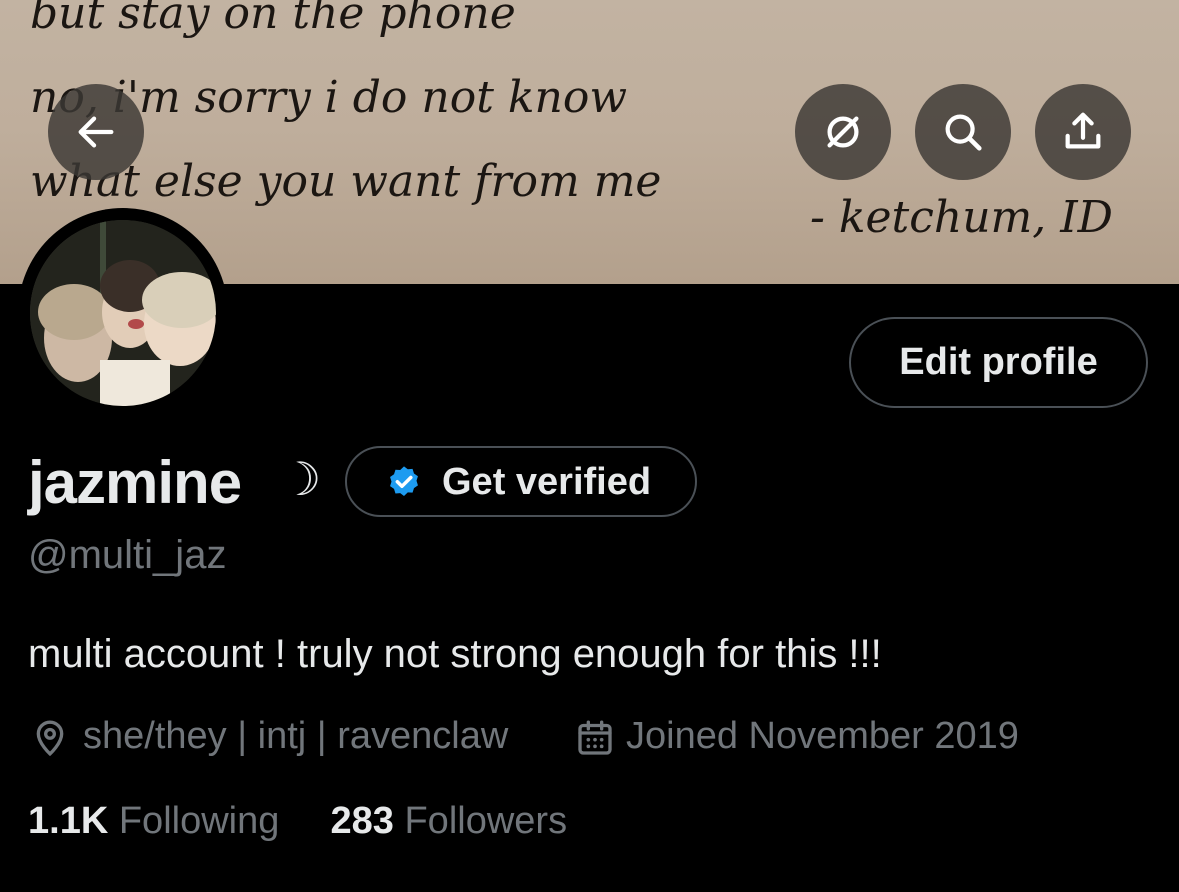  I want to click on search-button, so click(963, 132).